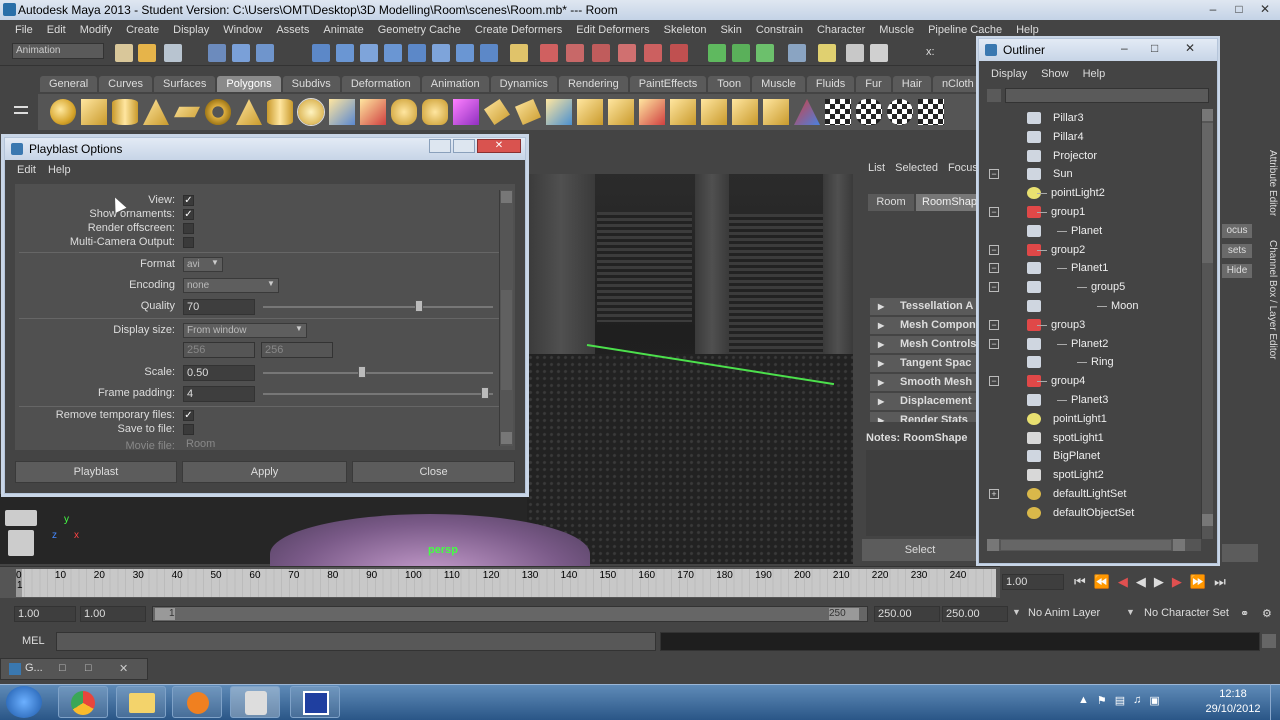 This screenshot has height=720, width=1280. What do you see at coordinates (500, 582) in the screenshot?
I see `time-slider` at bounding box center [500, 582].